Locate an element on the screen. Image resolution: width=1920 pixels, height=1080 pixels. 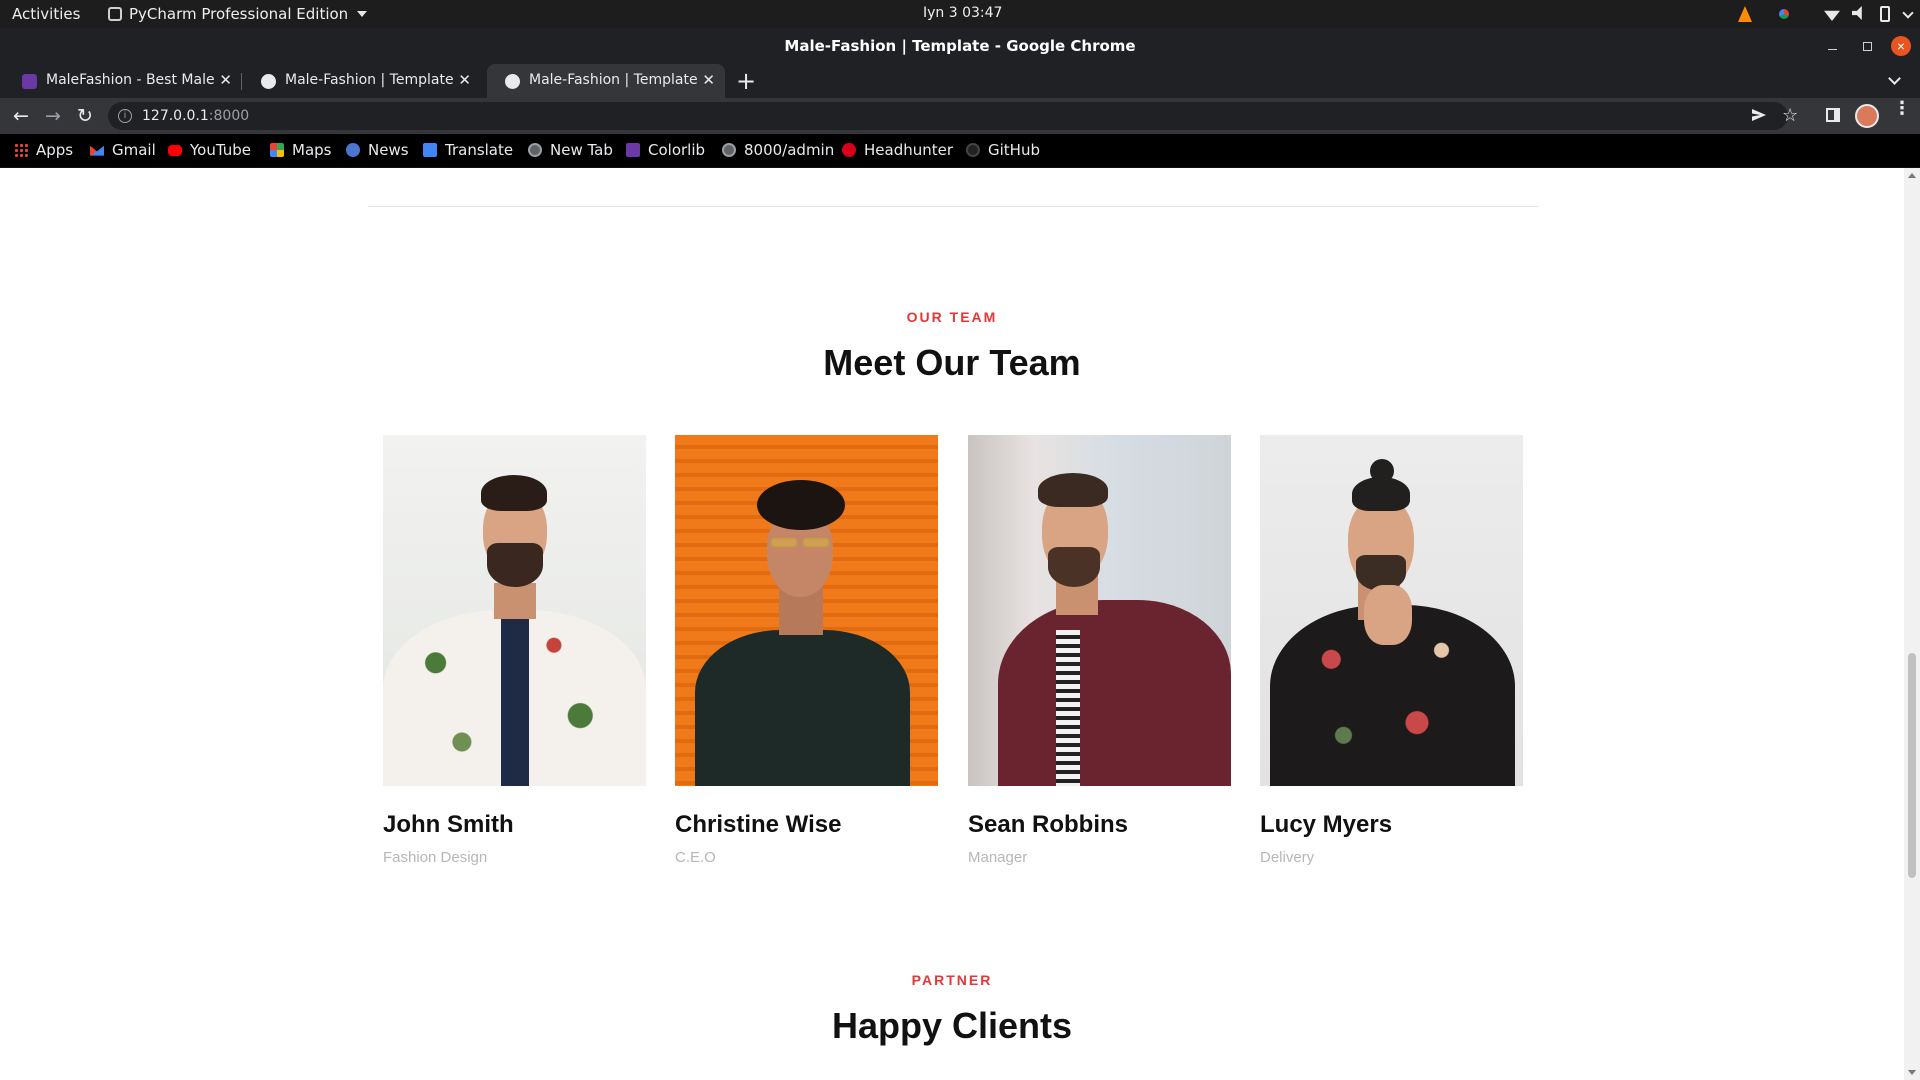
headhunter-icon is located at coordinates (849, 150).